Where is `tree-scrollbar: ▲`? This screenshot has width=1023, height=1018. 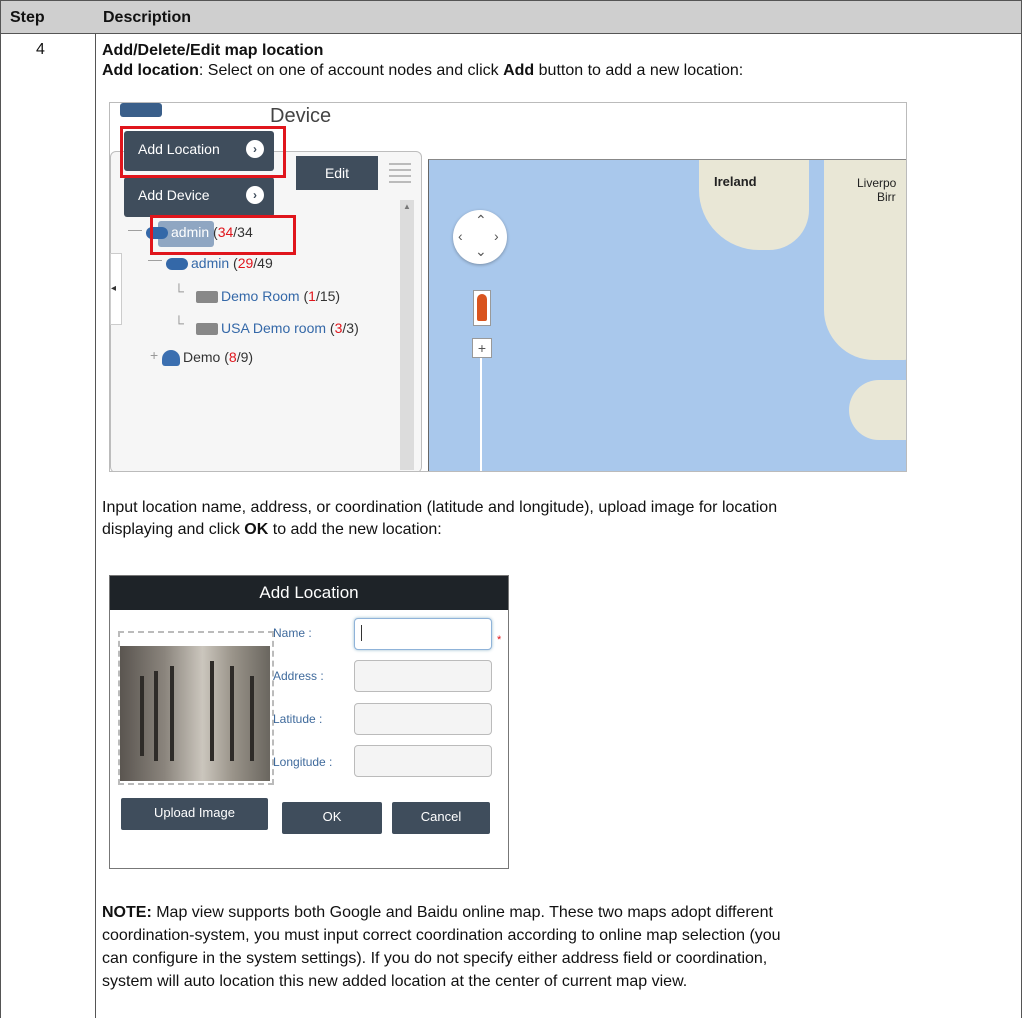 tree-scrollbar: ▲ is located at coordinates (407, 335).